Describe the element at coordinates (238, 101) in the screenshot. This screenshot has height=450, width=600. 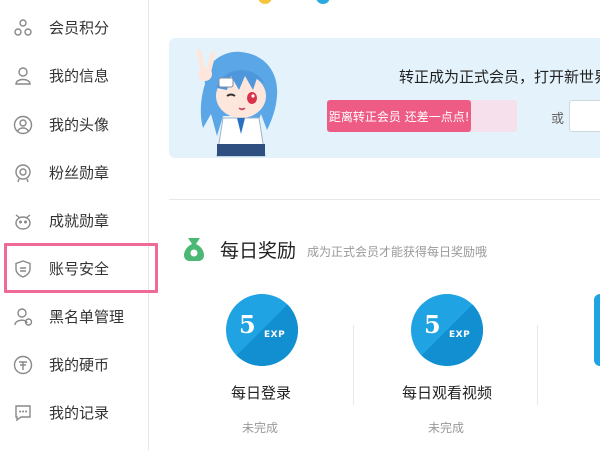
I see `mascot-image` at that location.